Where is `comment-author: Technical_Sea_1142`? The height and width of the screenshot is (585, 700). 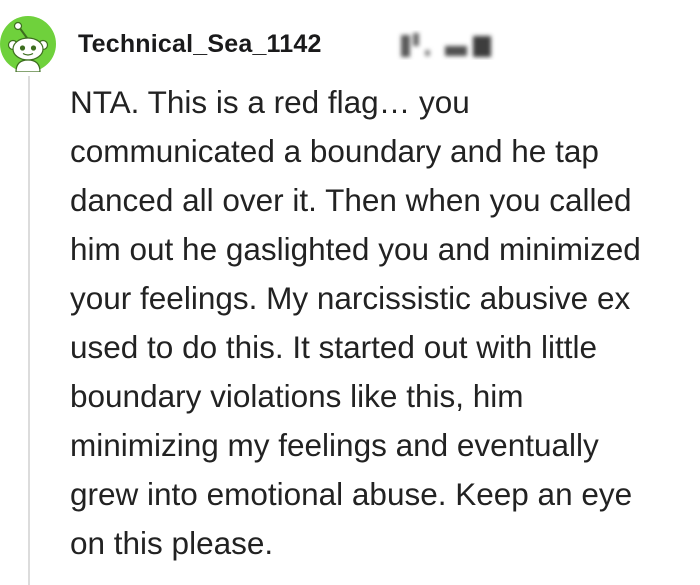
comment-author: Technical_Sea_1142 is located at coordinates (200, 44).